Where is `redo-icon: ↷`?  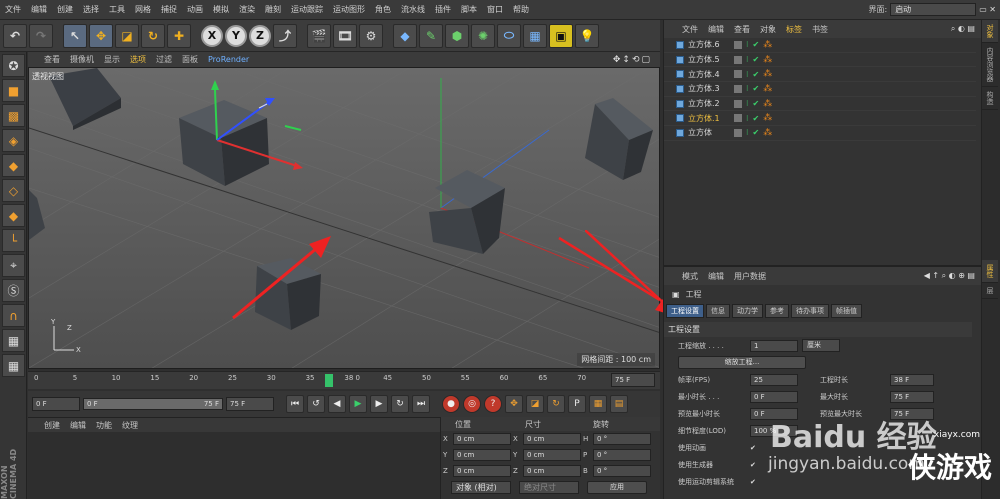 redo-icon: ↷ is located at coordinates (41, 35).